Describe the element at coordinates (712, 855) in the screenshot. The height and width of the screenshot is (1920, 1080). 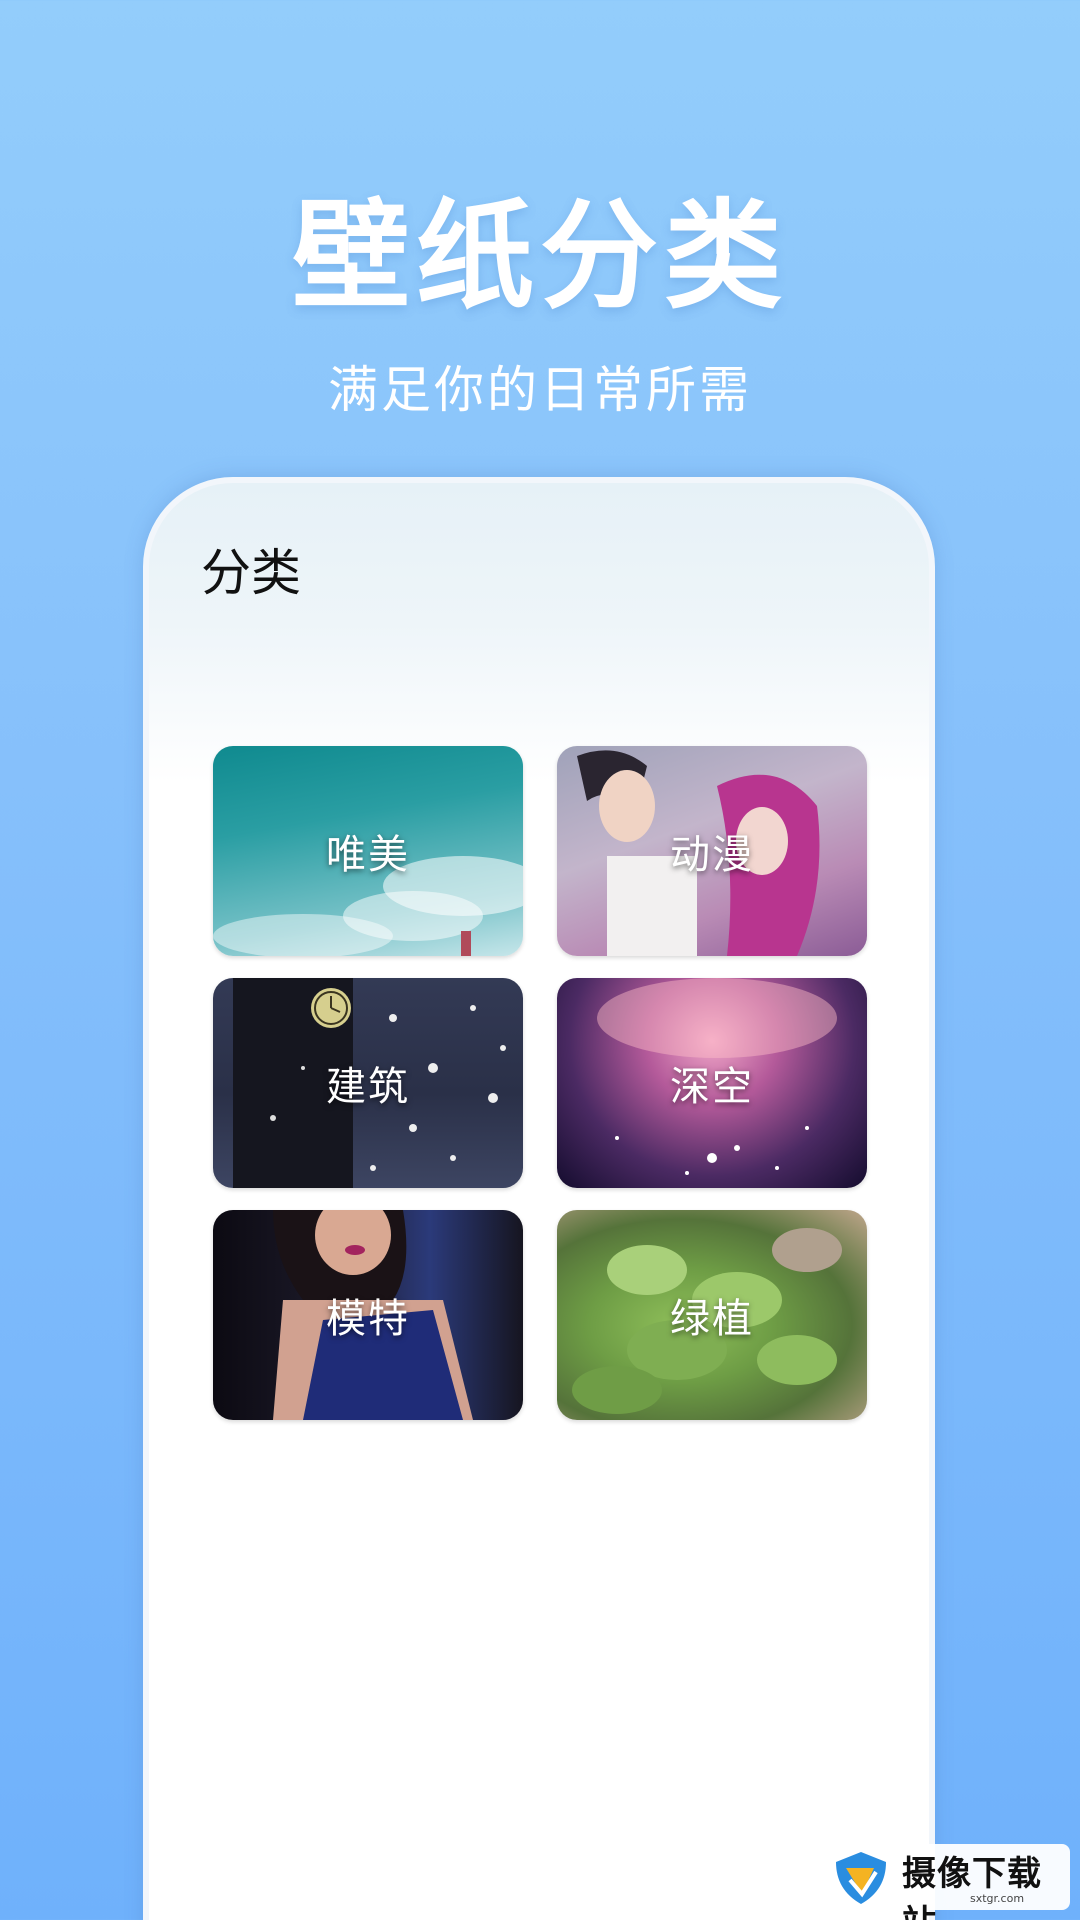
I see `category-label: 动漫` at that location.